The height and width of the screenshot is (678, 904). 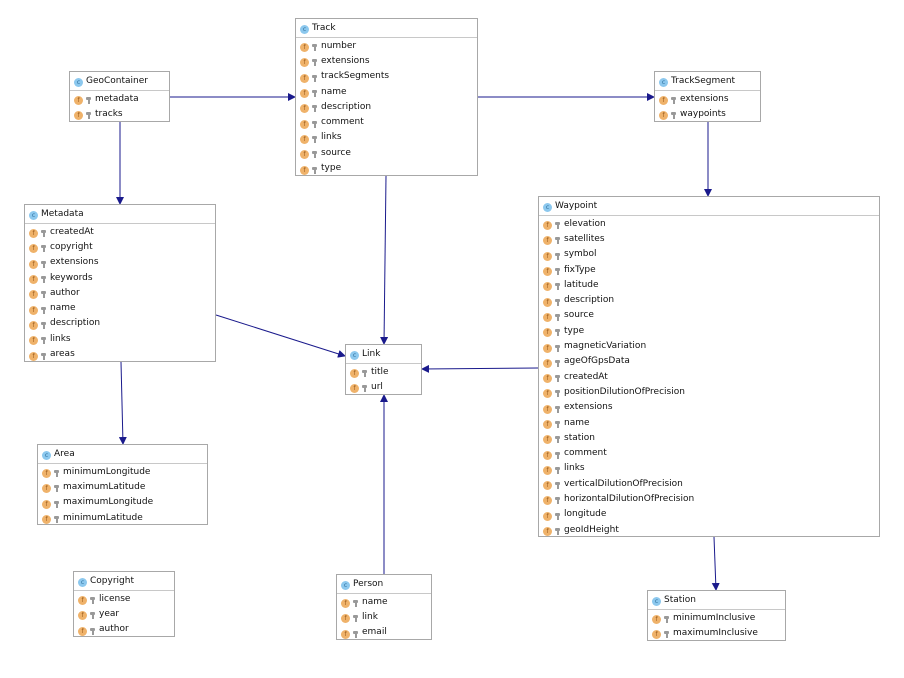 I want to click on class-tracksegment: c TrackSegment f extensions f waypoints, so click(x=707, y=96).